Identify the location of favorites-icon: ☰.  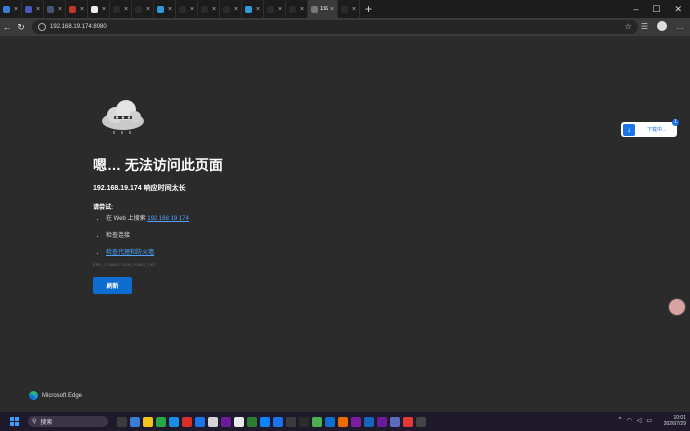
(644, 26).